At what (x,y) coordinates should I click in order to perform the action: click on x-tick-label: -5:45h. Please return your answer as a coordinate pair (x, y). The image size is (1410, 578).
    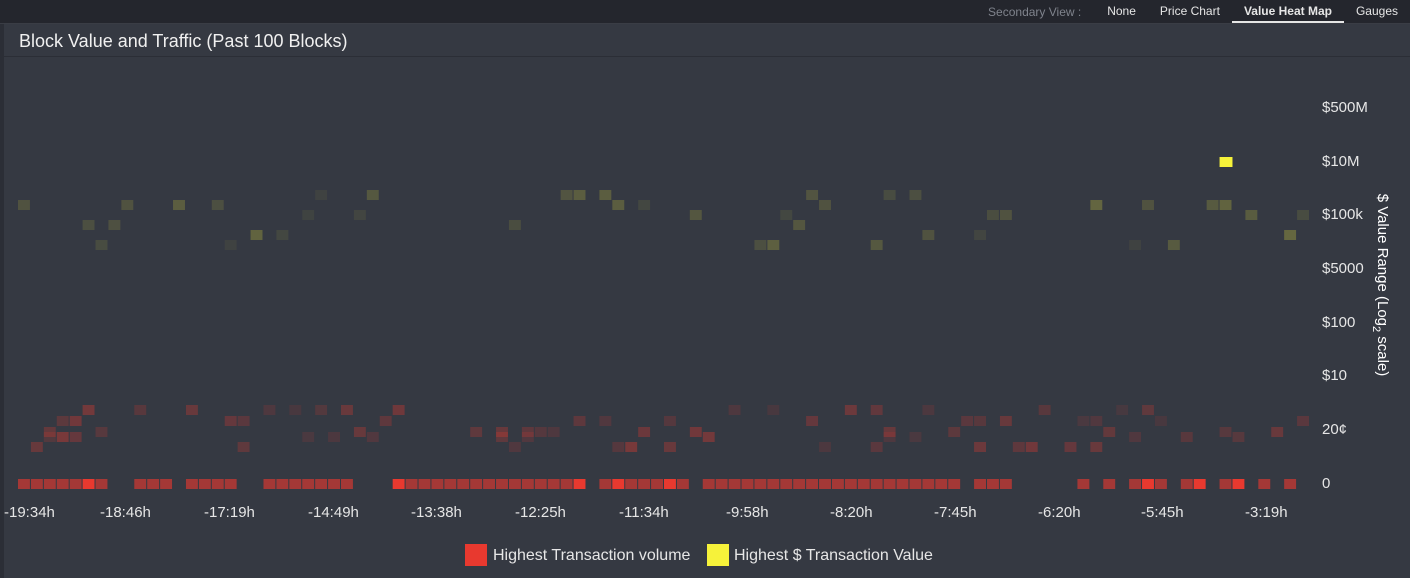
    Looking at the image, I should click on (1162, 512).